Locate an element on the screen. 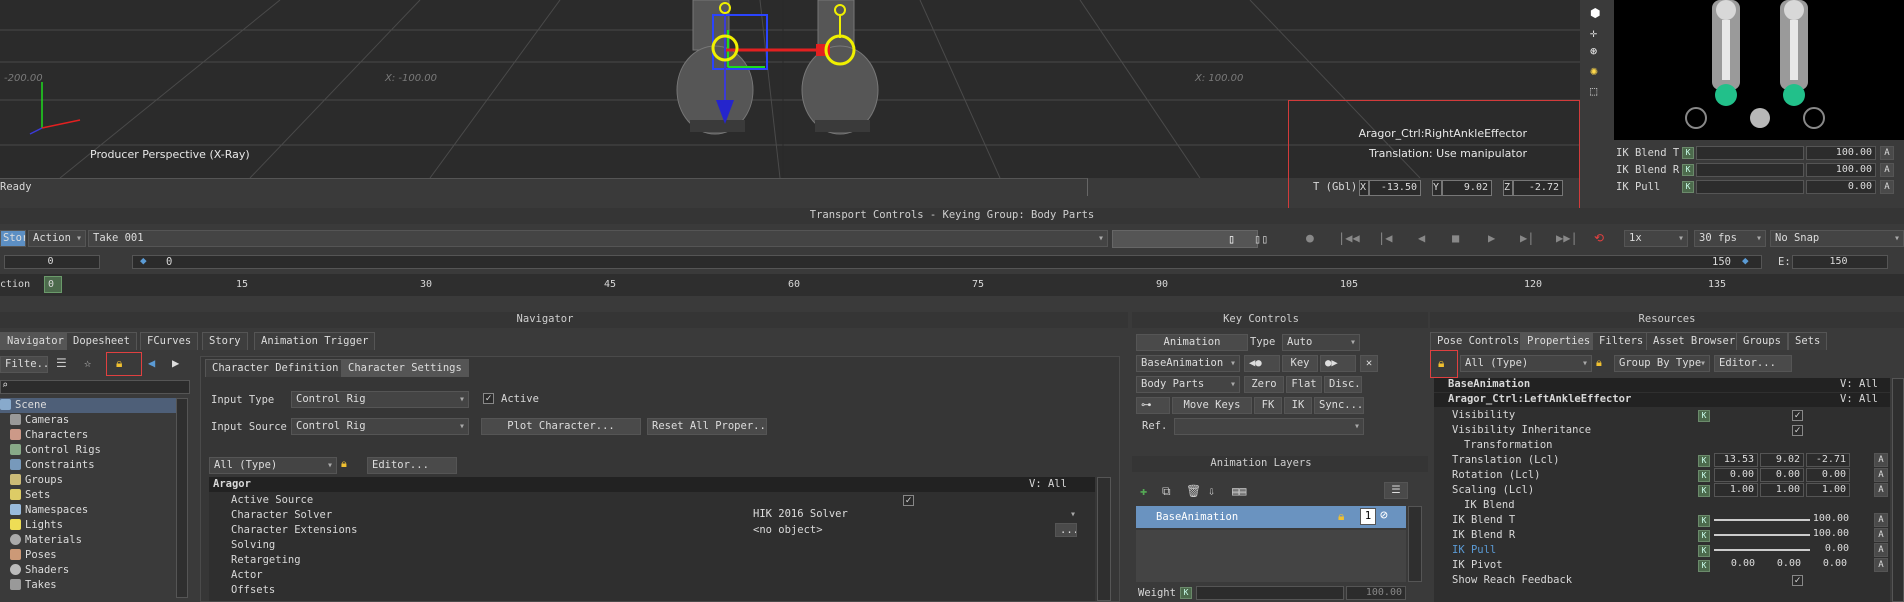 Image resolution: width=1904 pixels, height=602 pixels. weight-slider is located at coordinates (1270, 593).